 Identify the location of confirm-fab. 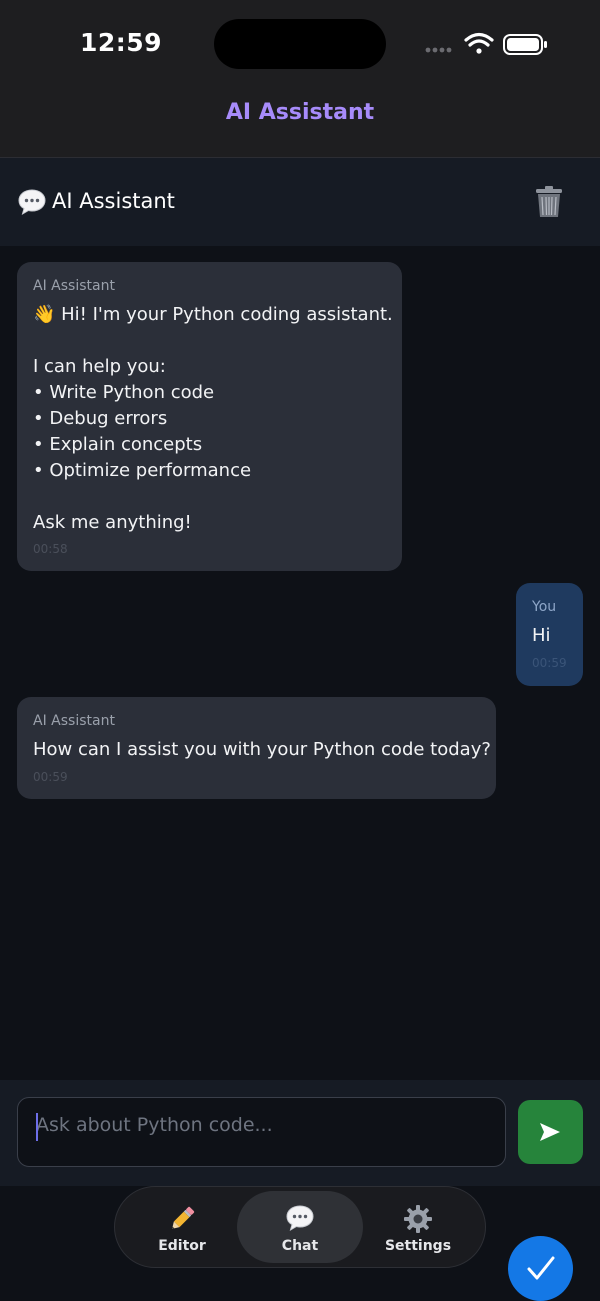
(540, 1268).